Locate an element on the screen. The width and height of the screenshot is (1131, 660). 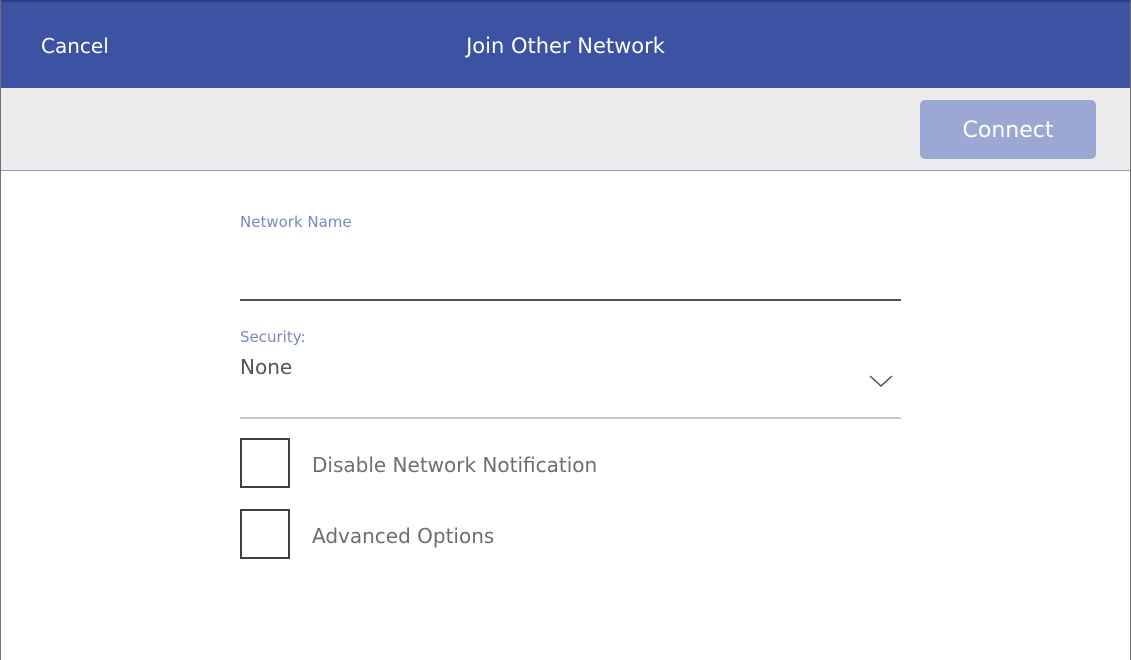
security-selected-value: None is located at coordinates (266, 367).